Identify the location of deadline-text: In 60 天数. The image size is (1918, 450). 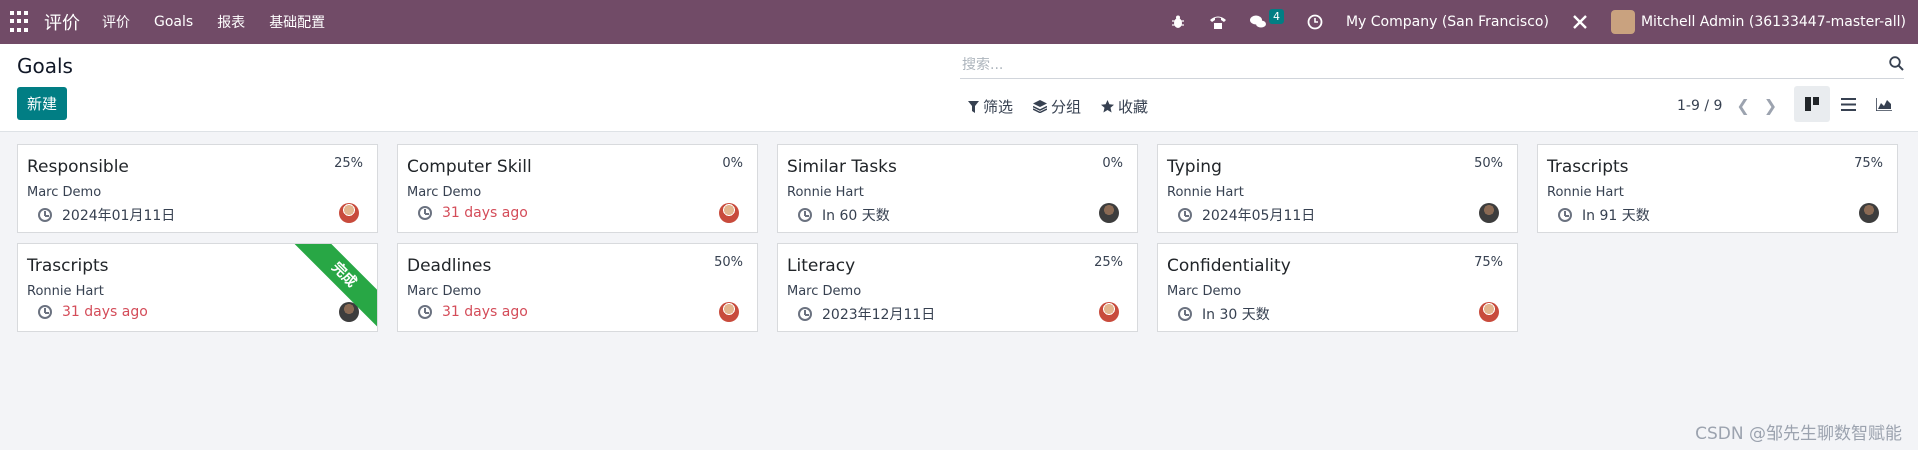
(856, 216).